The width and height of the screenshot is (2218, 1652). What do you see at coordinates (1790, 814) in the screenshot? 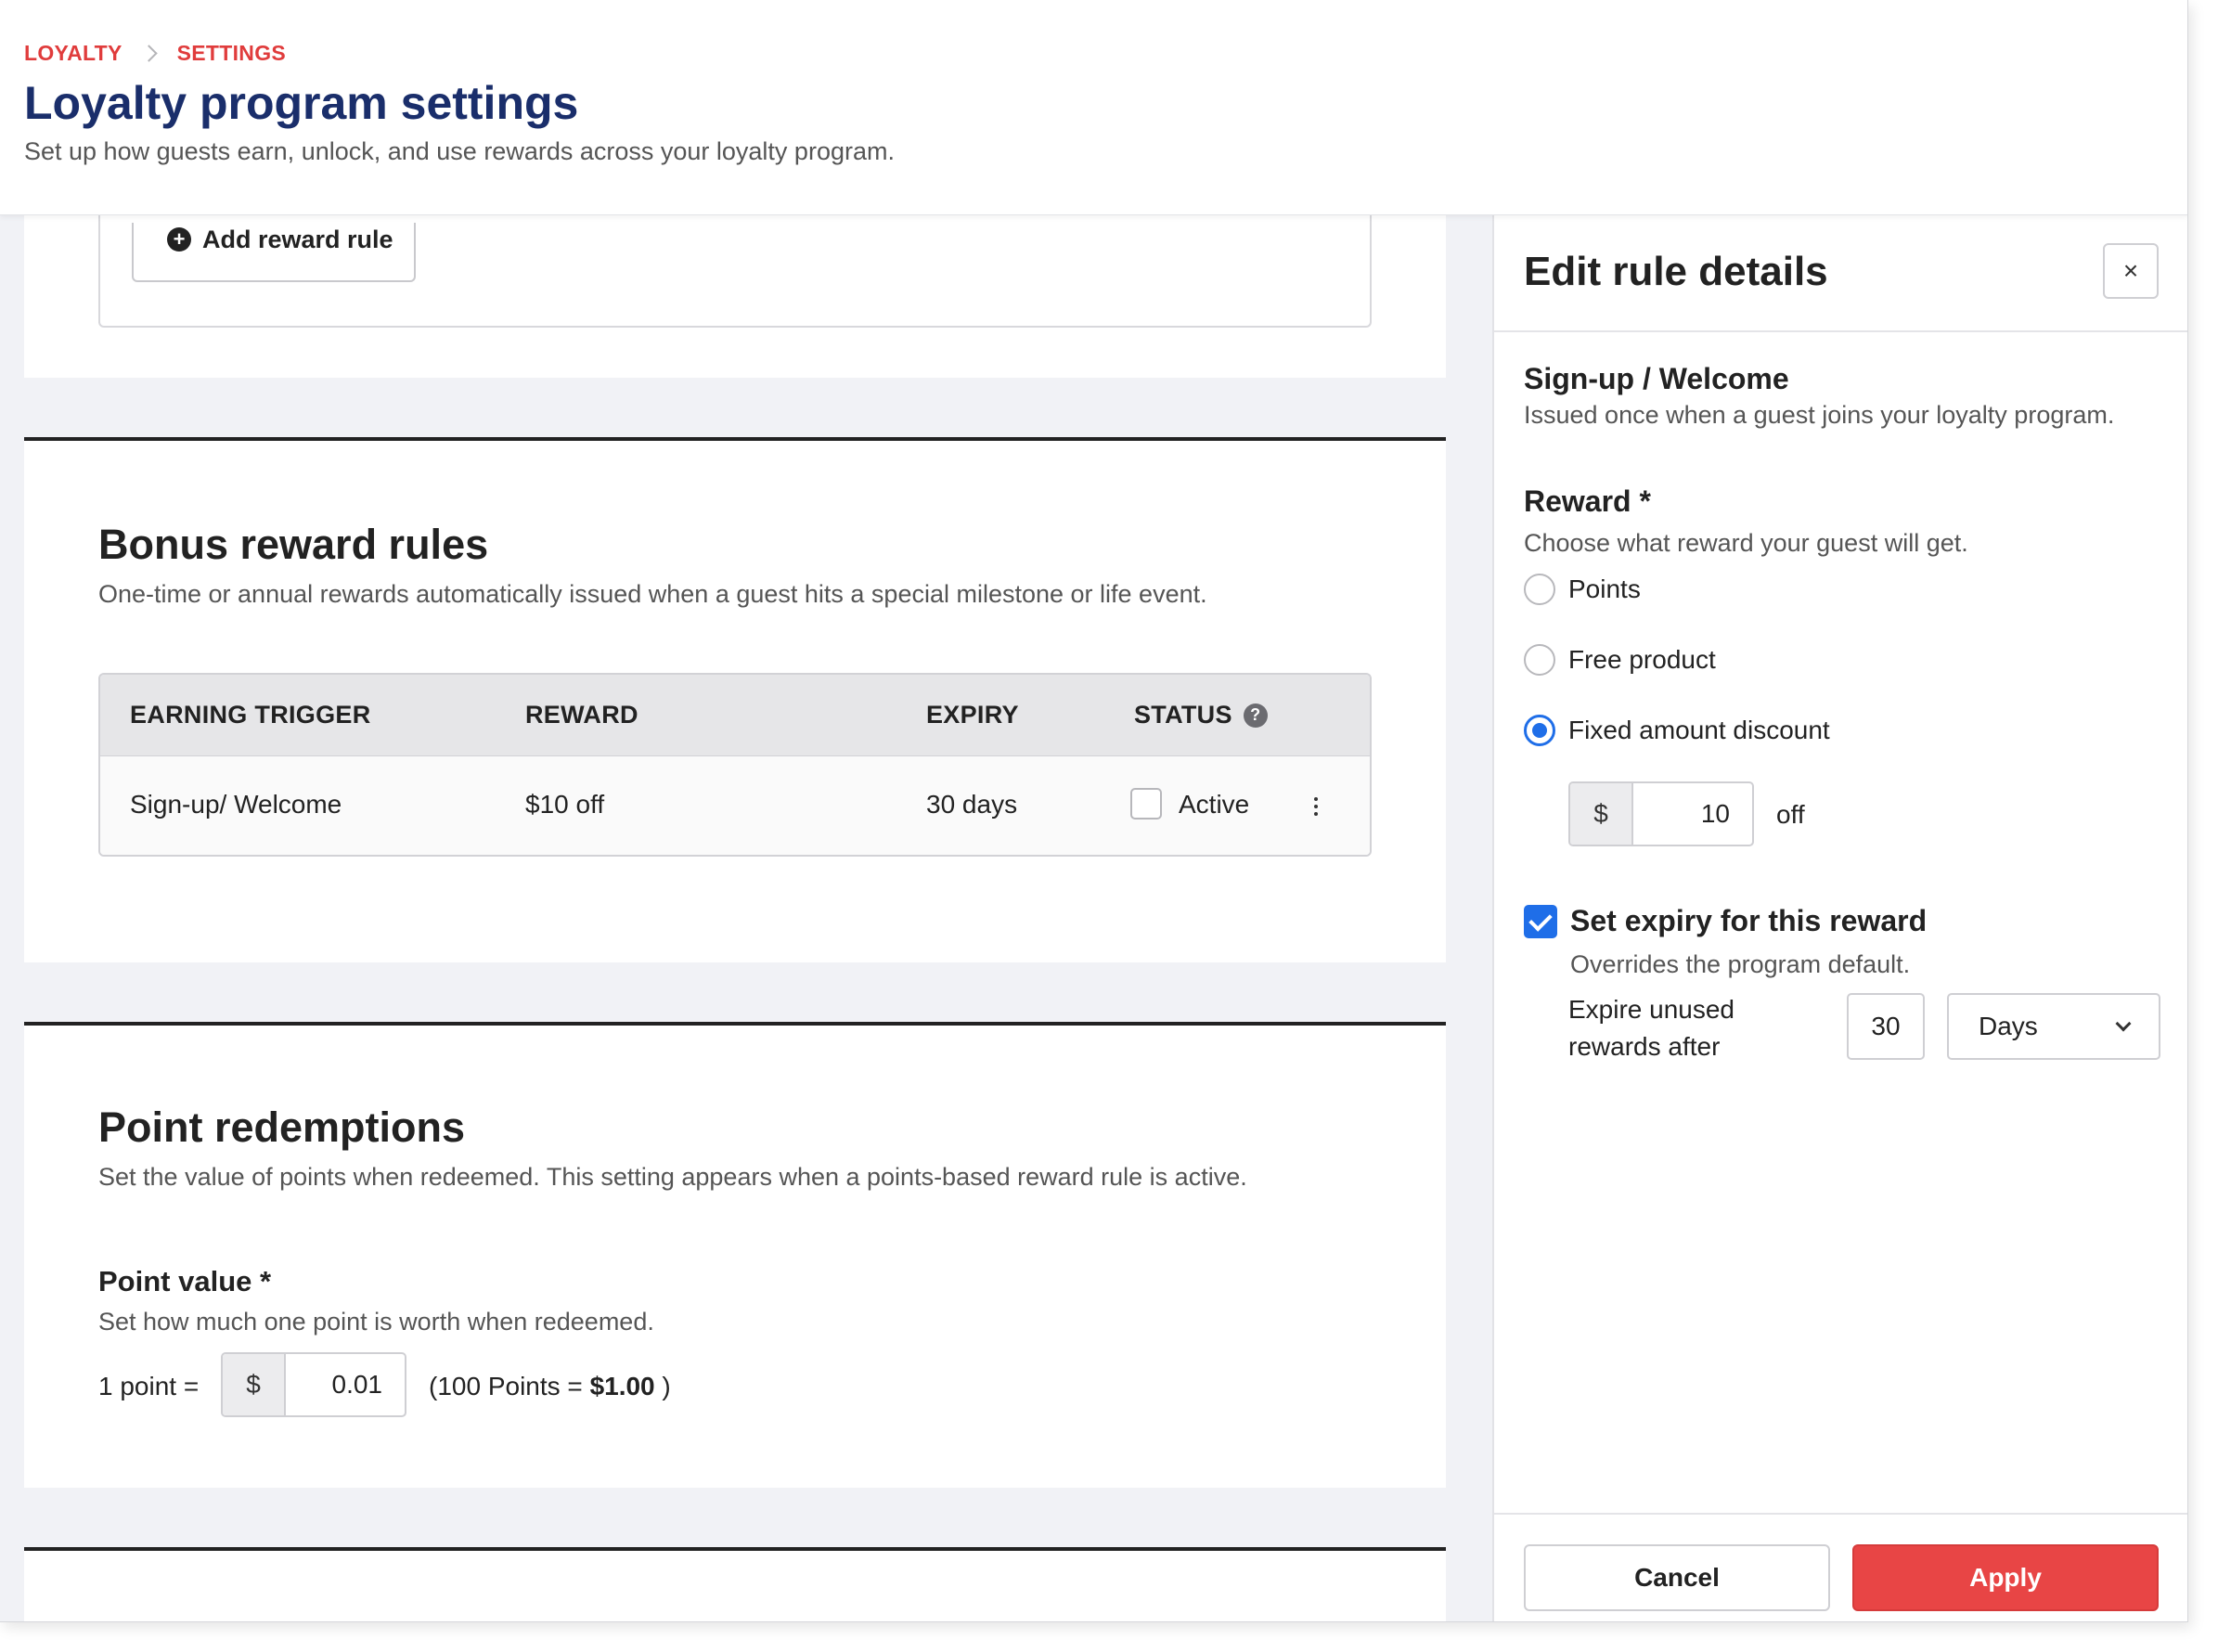
I see `discount-off-label: off` at bounding box center [1790, 814].